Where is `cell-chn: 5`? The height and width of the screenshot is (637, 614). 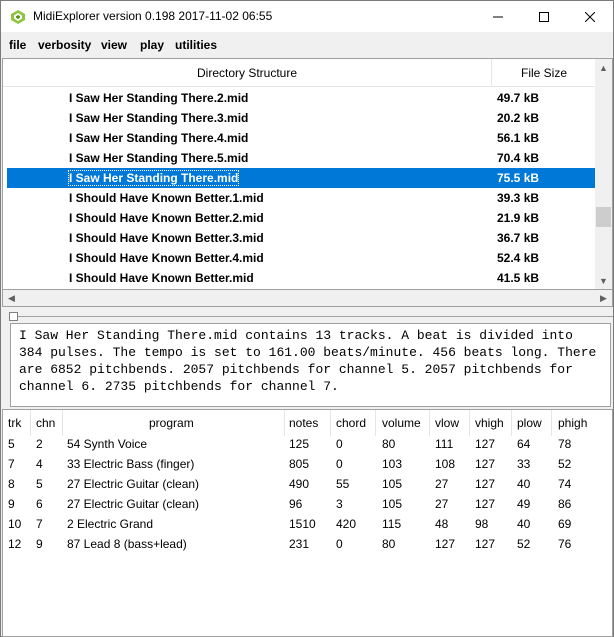
cell-chn: 5 is located at coordinates (39, 484).